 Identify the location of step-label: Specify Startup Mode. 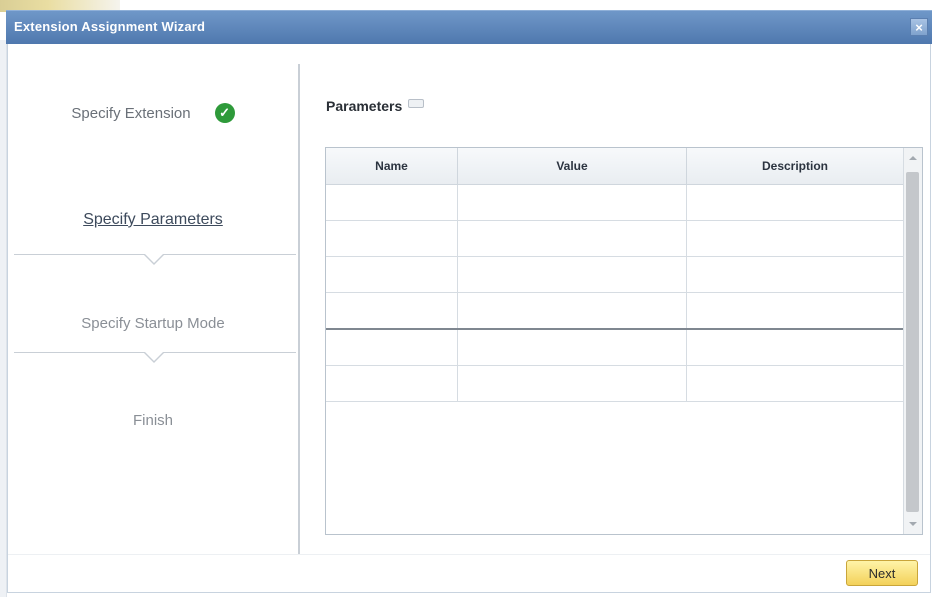
(153, 323).